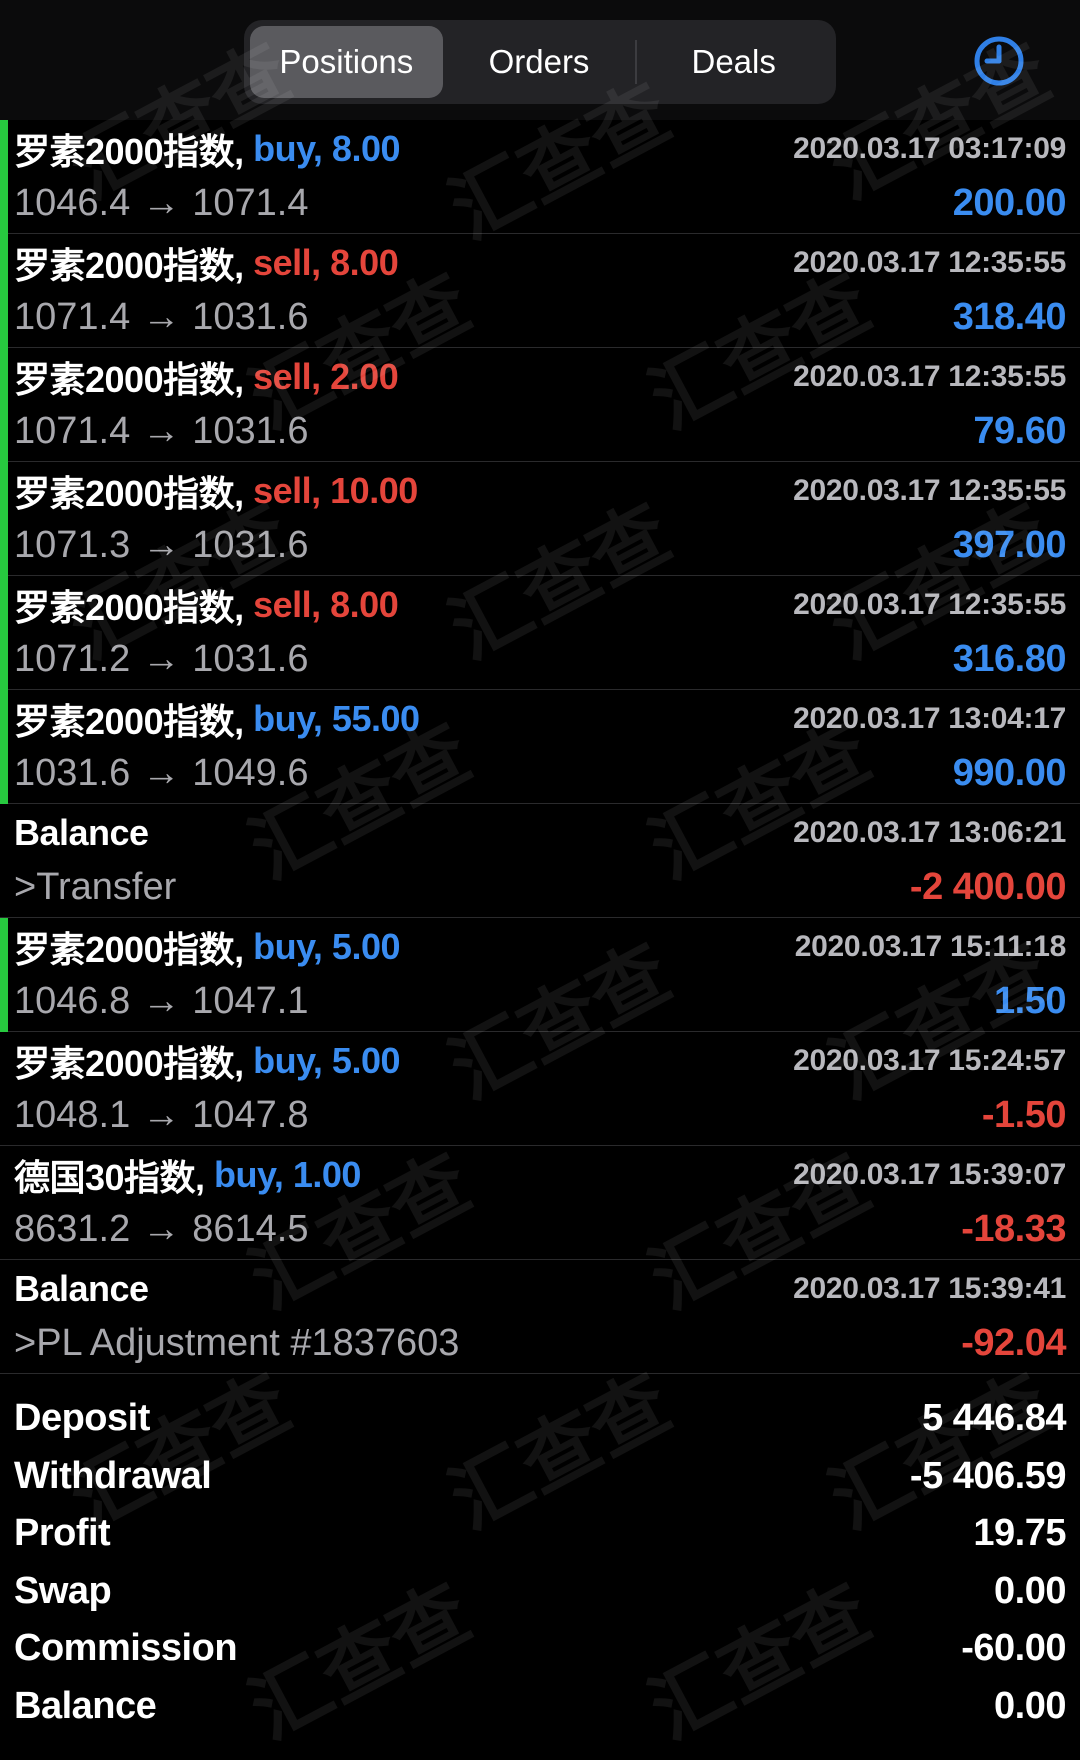 This screenshot has width=1080, height=1760. What do you see at coordinates (1030, 1590) in the screenshot?
I see `summary-value: 0.00` at bounding box center [1030, 1590].